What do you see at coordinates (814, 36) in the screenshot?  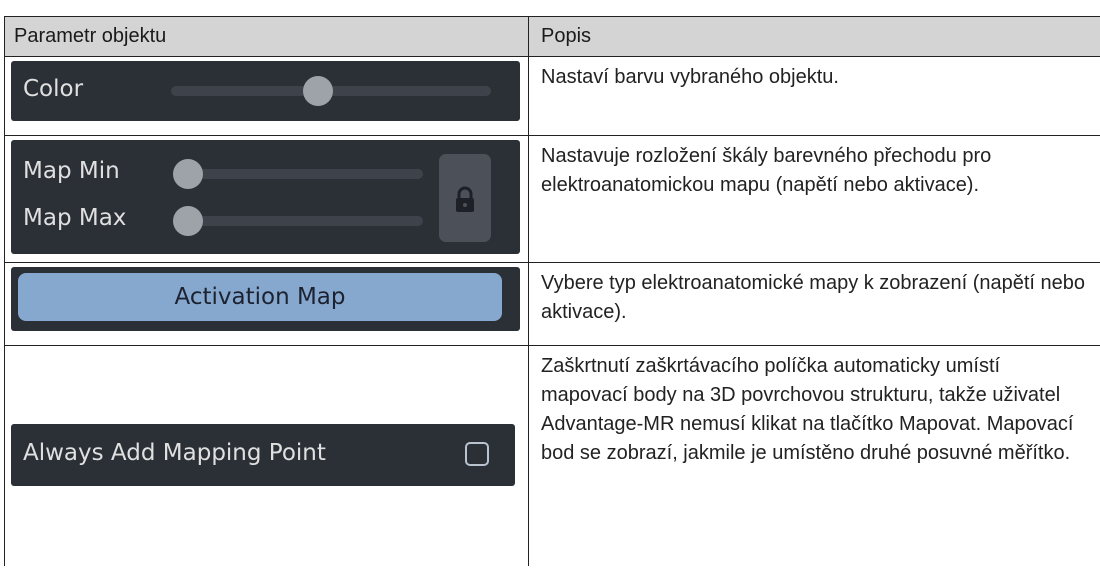 I see `header-description: Popis` at bounding box center [814, 36].